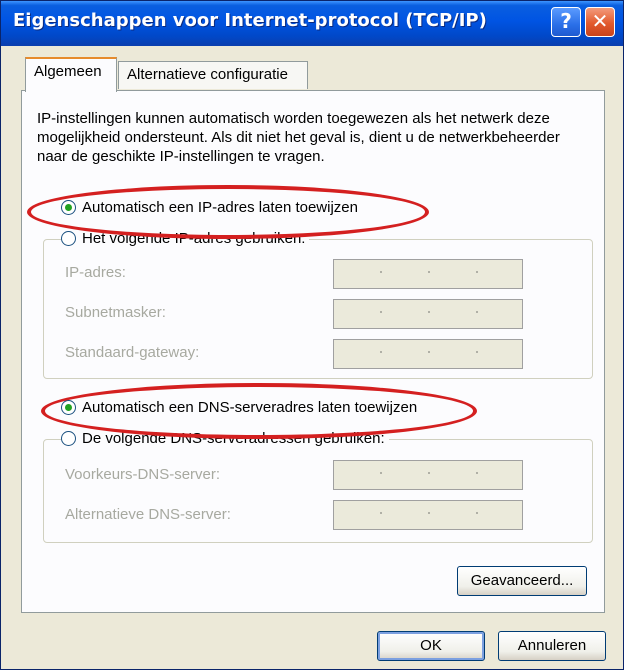  Describe the element at coordinates (207, 74) in the screenshot. I see `tab-alternative-label: Alternatieve configuratie` at that location.